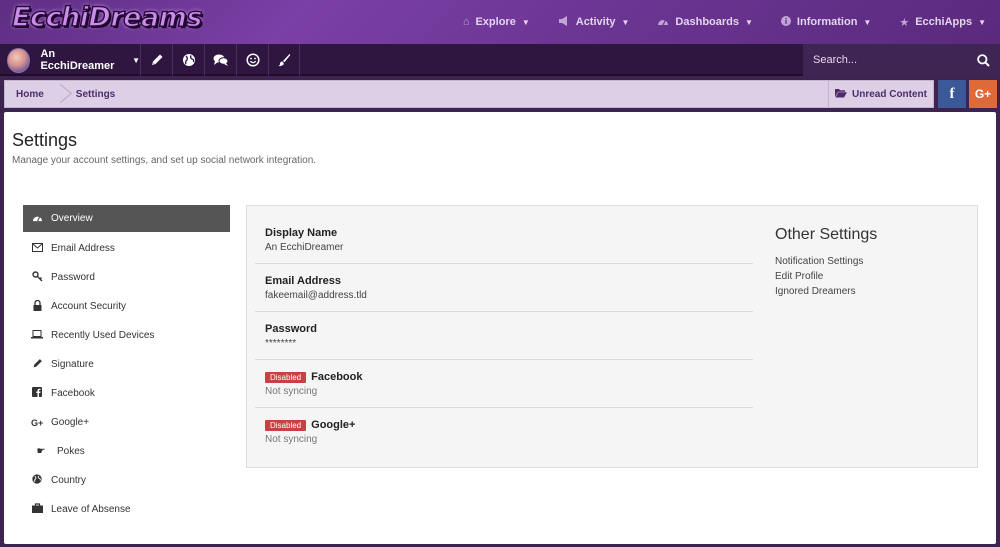  What do you see at coordinates (291, 391) in the screenshot?
I see `facebook-status: Not syncing` at bounding box center [291, 391].